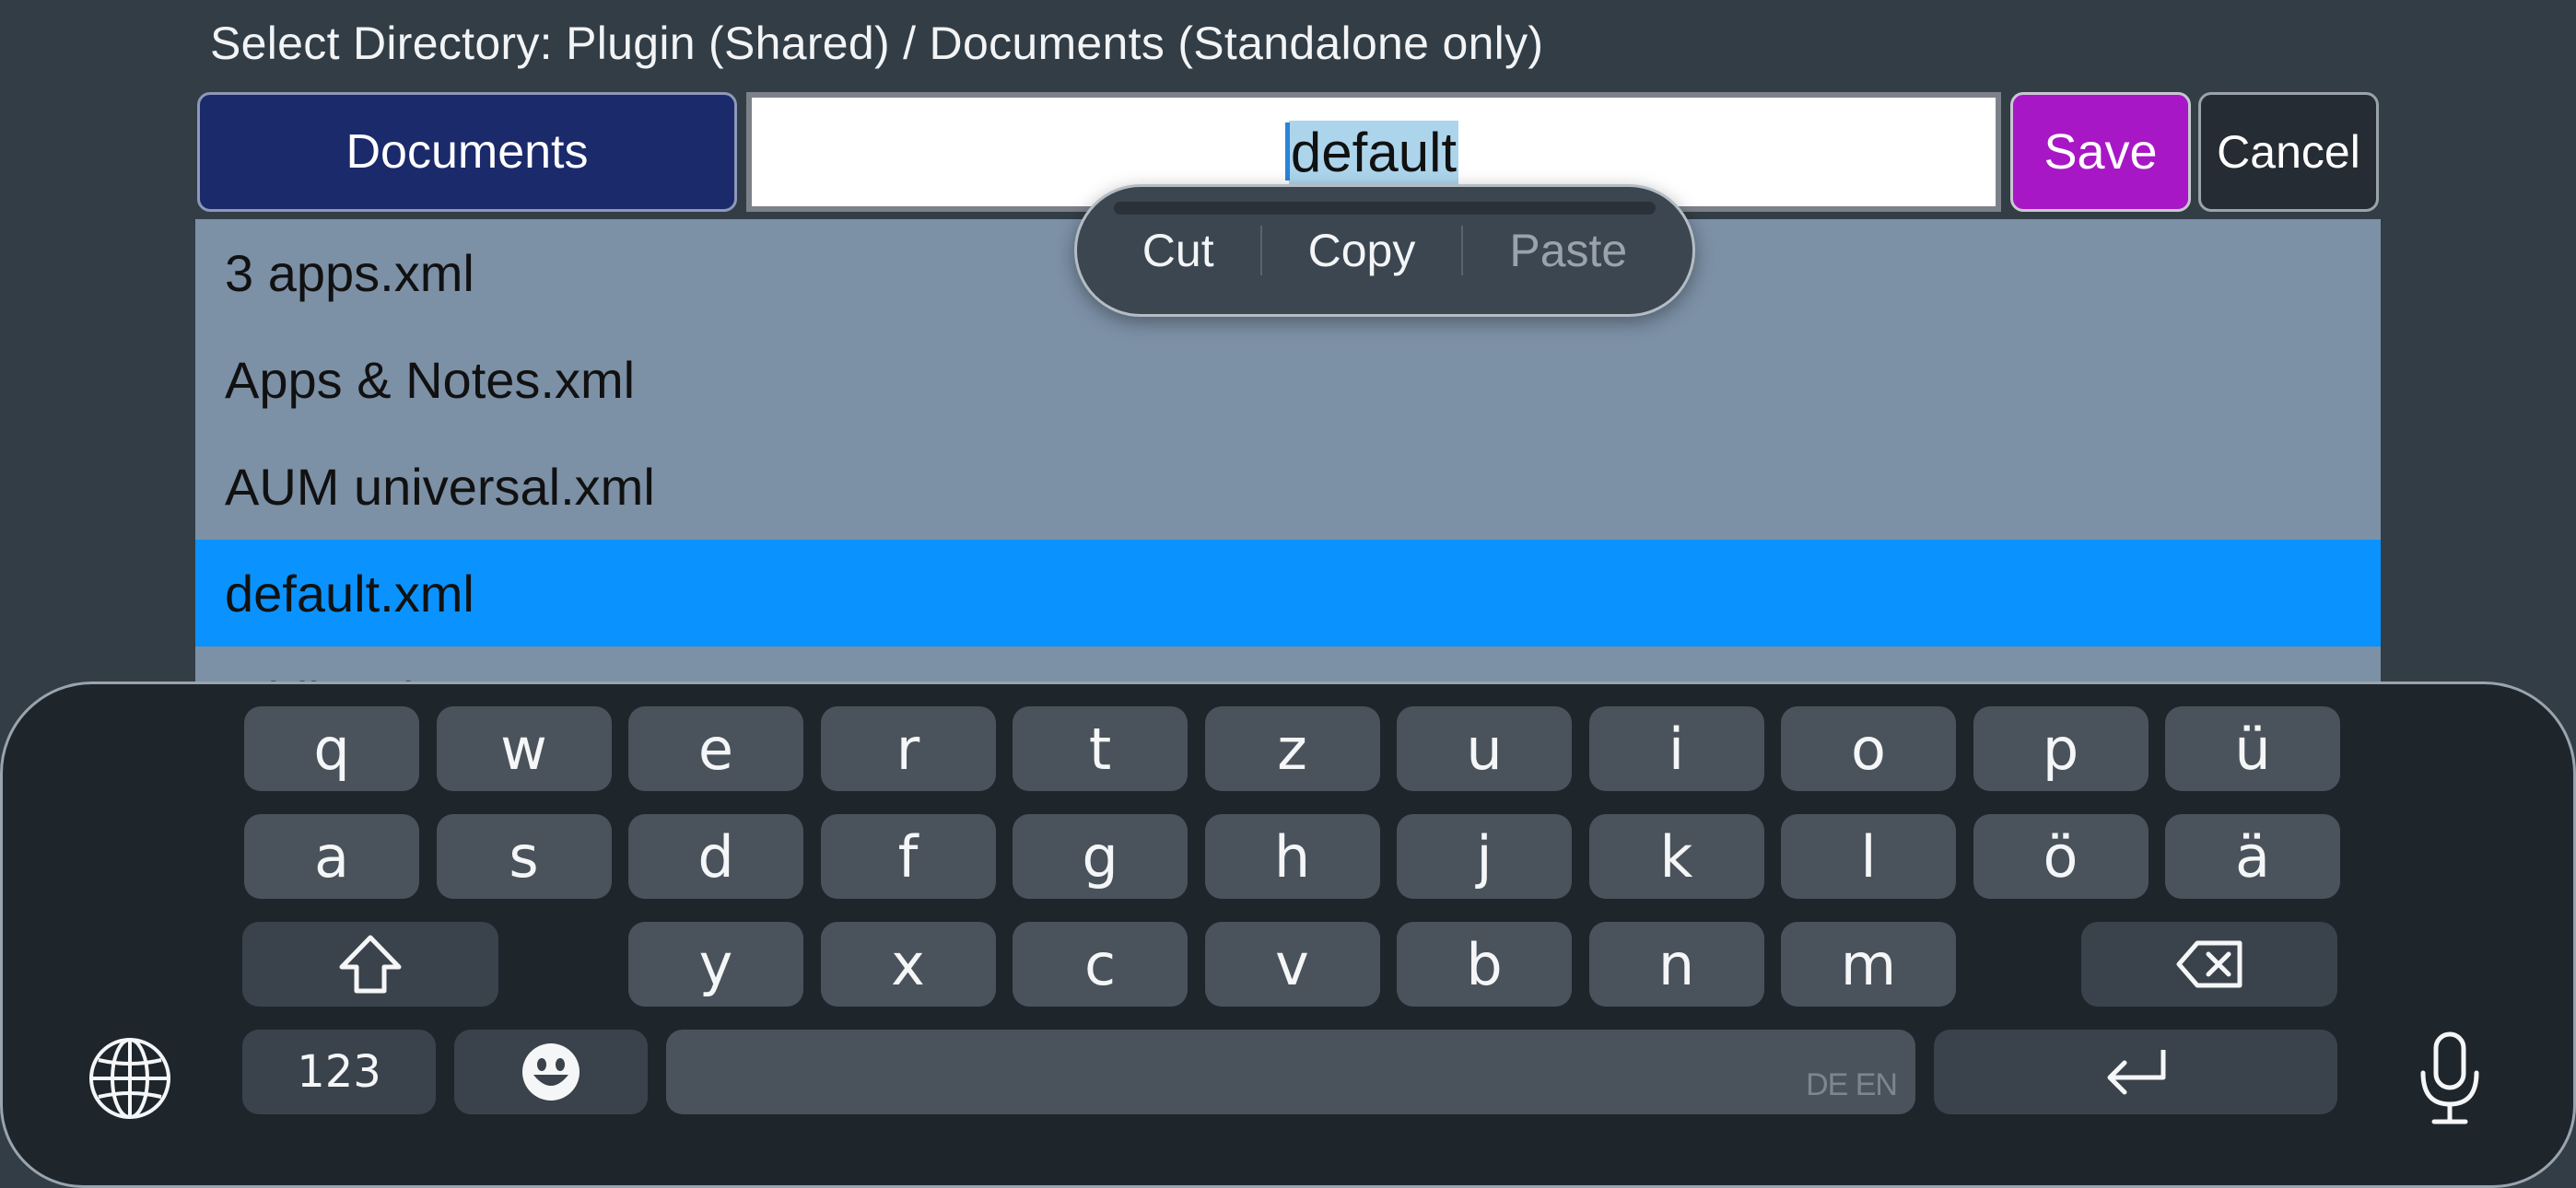 The width and height of the screenshot is (2576, 1188). Describe the element at coordinates (1292, 964) in the screenshot. I see `key-v: v` at that location.